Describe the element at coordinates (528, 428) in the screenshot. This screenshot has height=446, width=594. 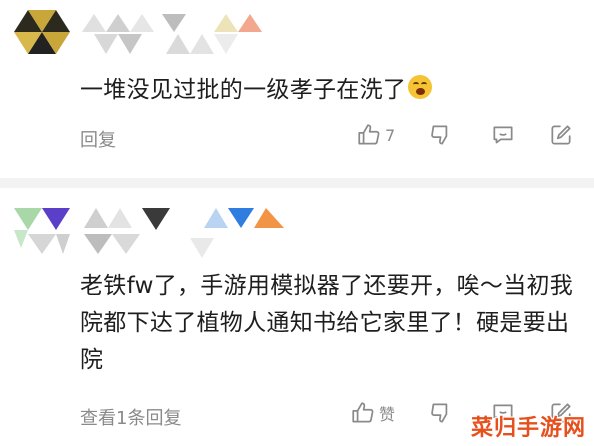
I see `site-watermark: 菜归手游网` at that location.